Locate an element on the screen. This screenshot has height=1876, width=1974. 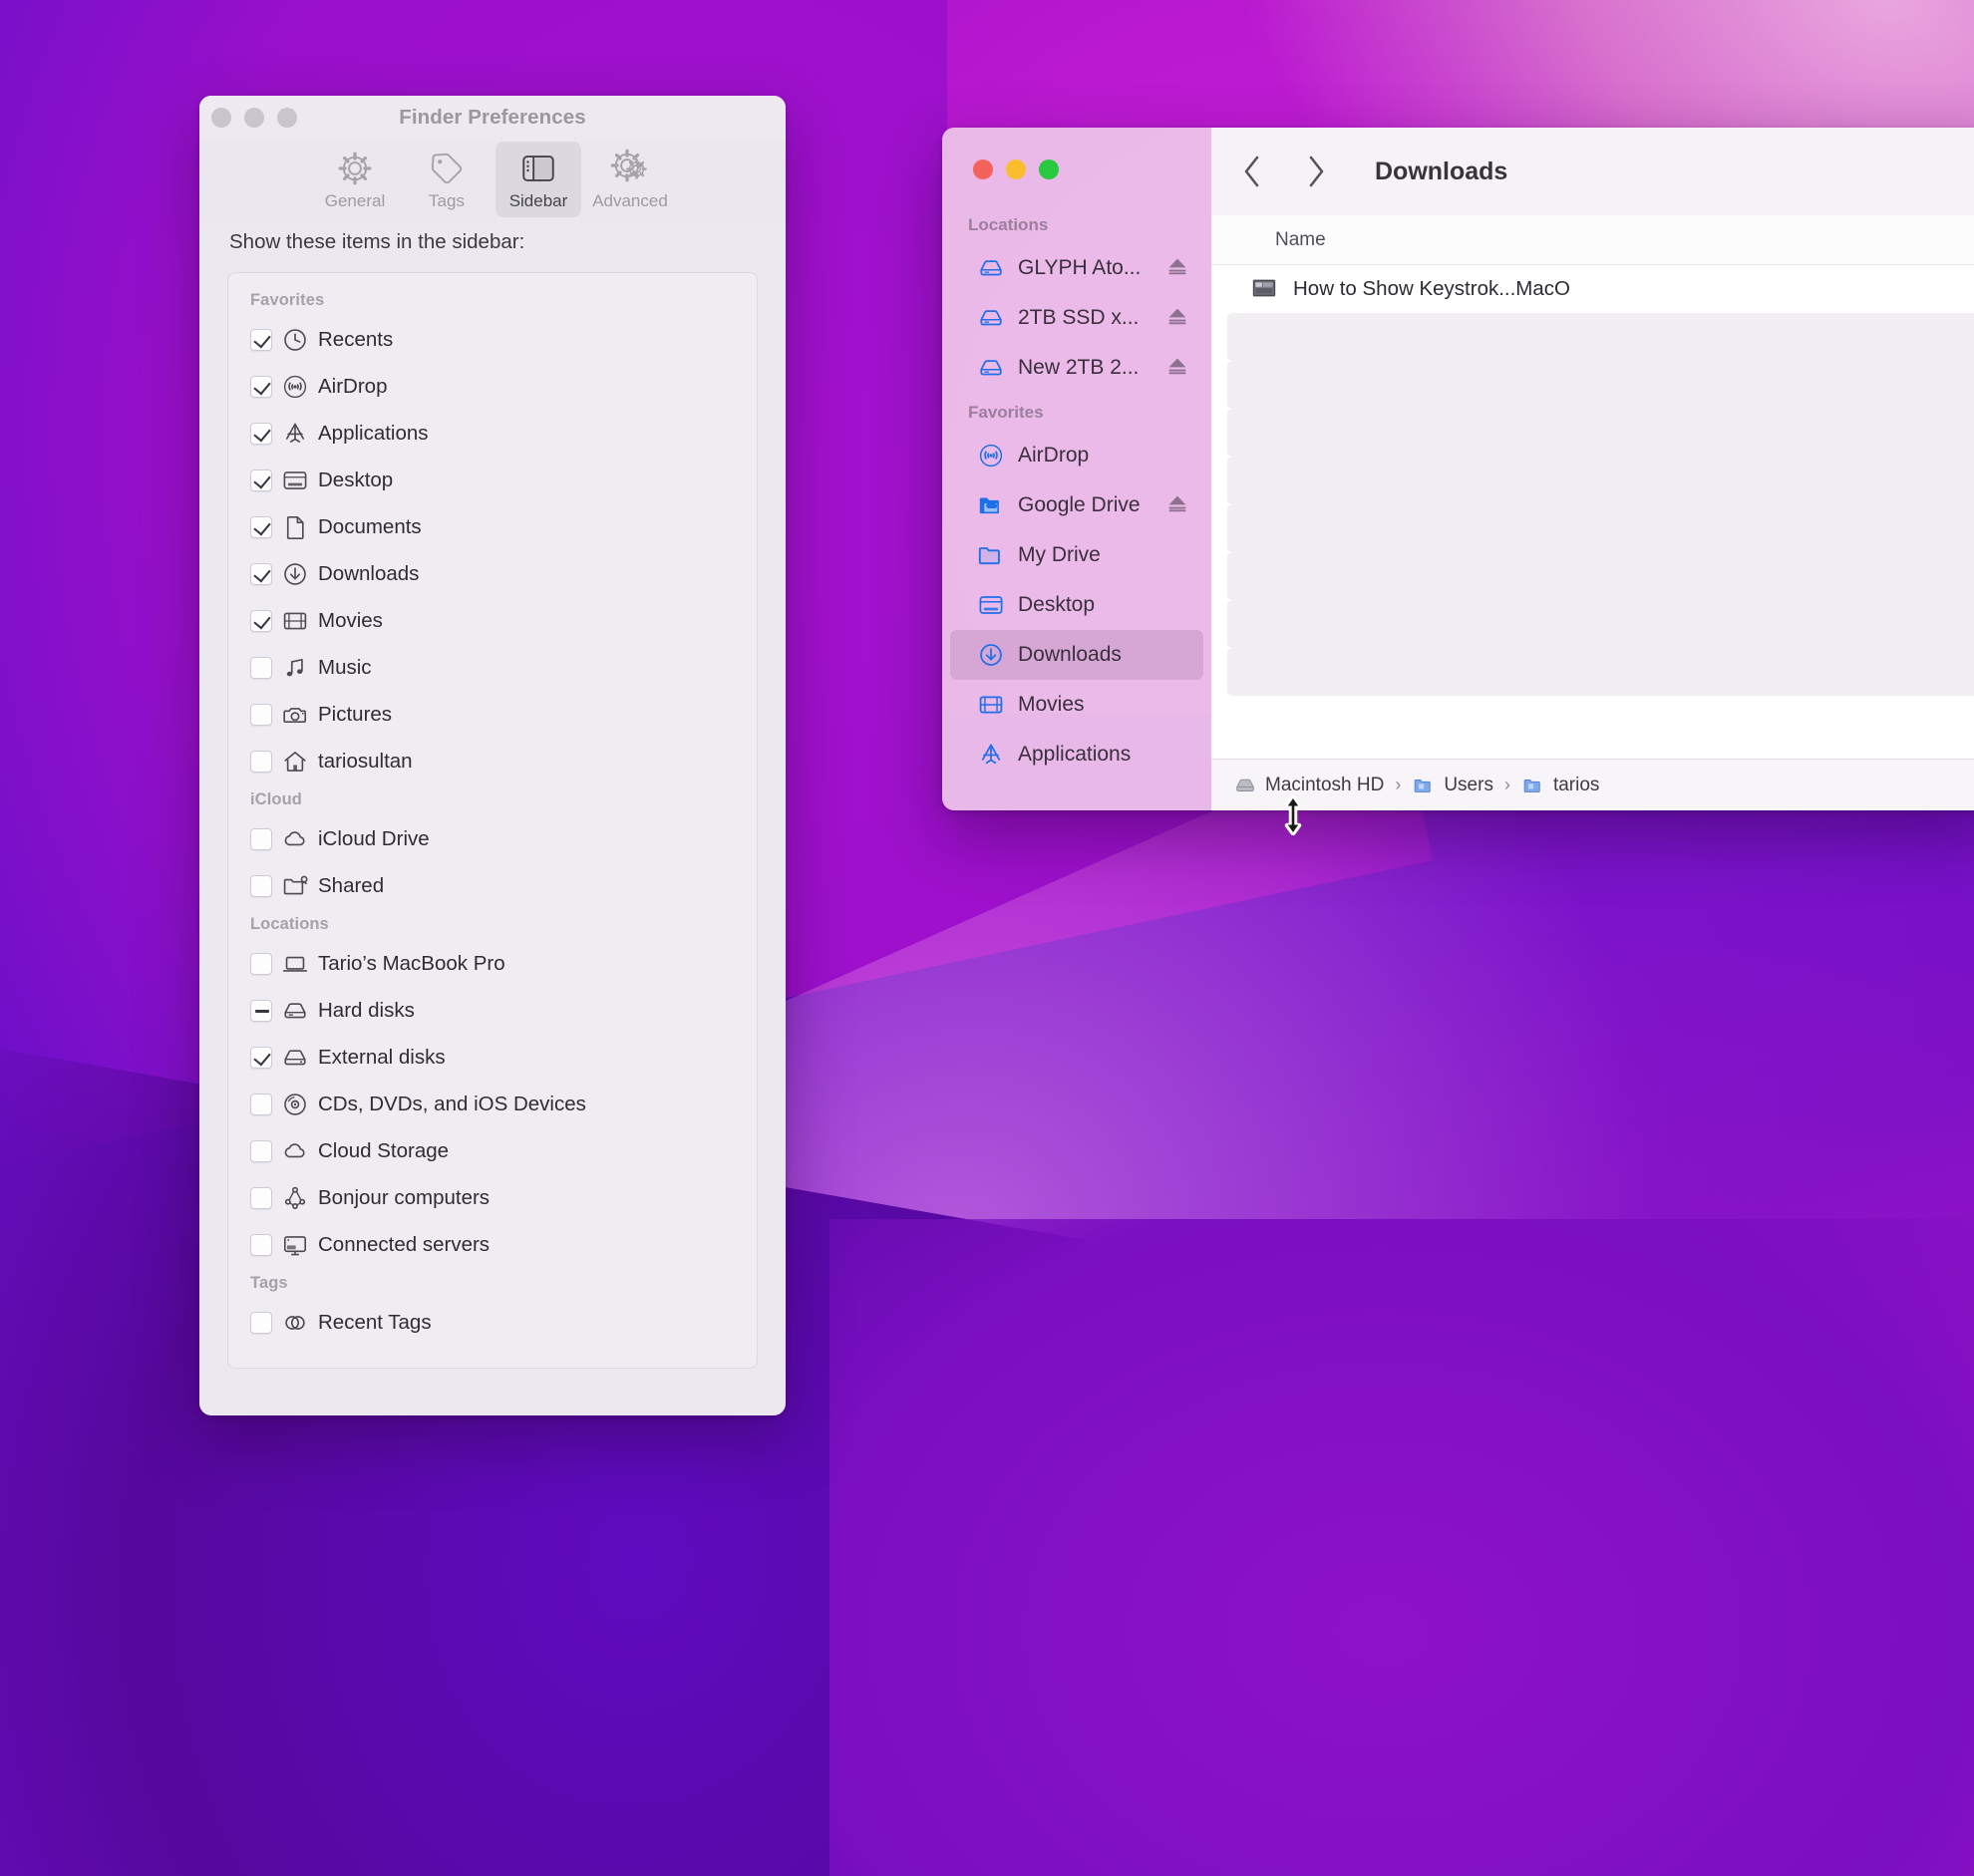
sidebar-item-row: Shared is located at coordinates (492, 885).